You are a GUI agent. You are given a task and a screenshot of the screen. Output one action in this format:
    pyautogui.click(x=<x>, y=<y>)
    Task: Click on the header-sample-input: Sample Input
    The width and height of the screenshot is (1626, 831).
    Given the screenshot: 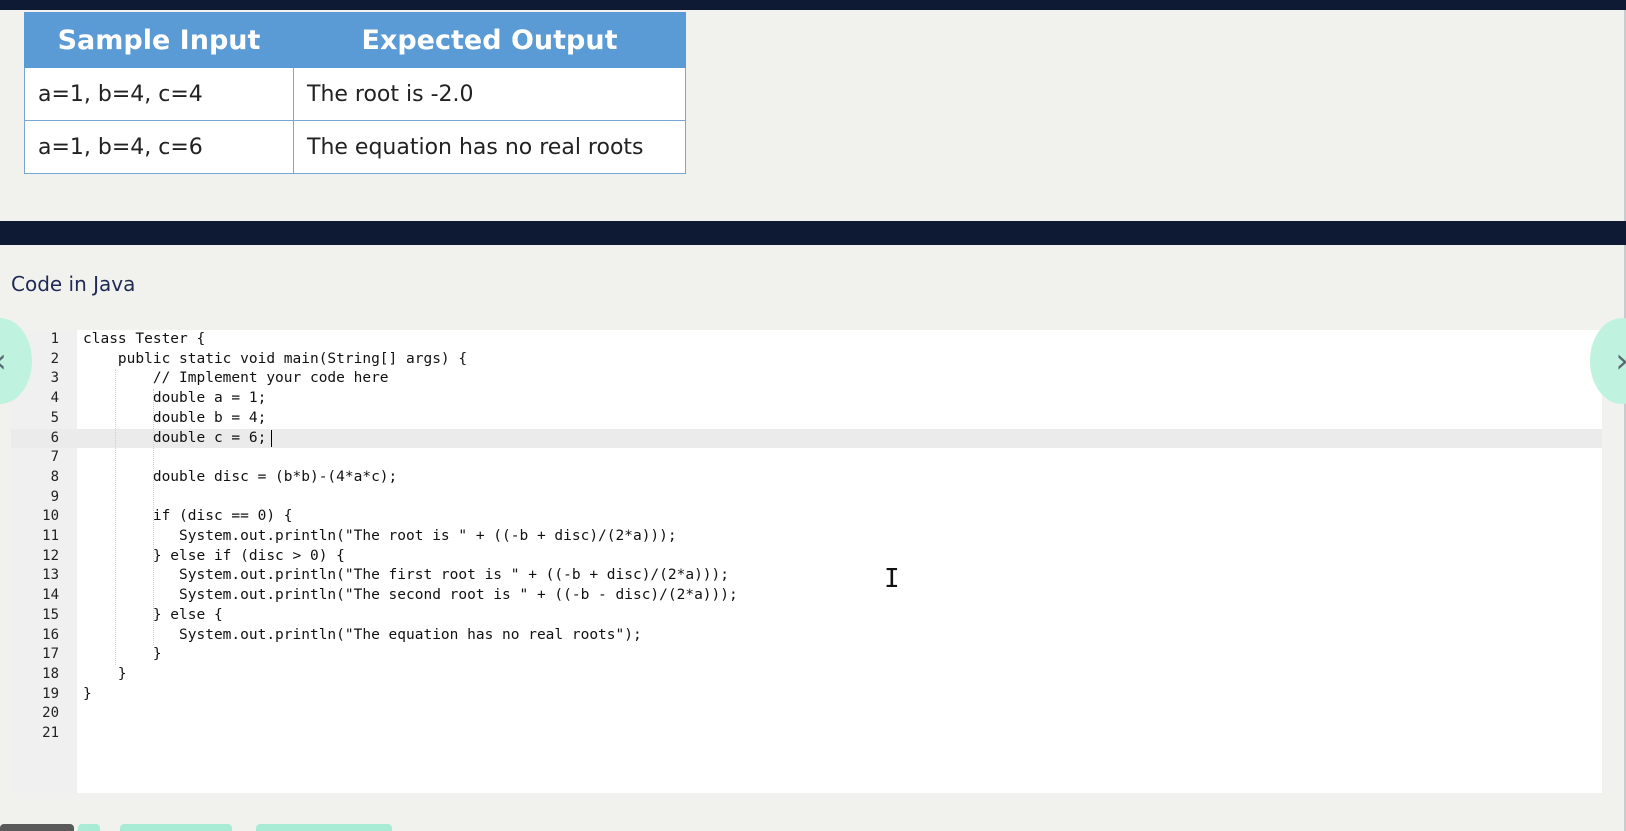 What is the action you would take?
    pyautogui.click(x=159, y=40)
    